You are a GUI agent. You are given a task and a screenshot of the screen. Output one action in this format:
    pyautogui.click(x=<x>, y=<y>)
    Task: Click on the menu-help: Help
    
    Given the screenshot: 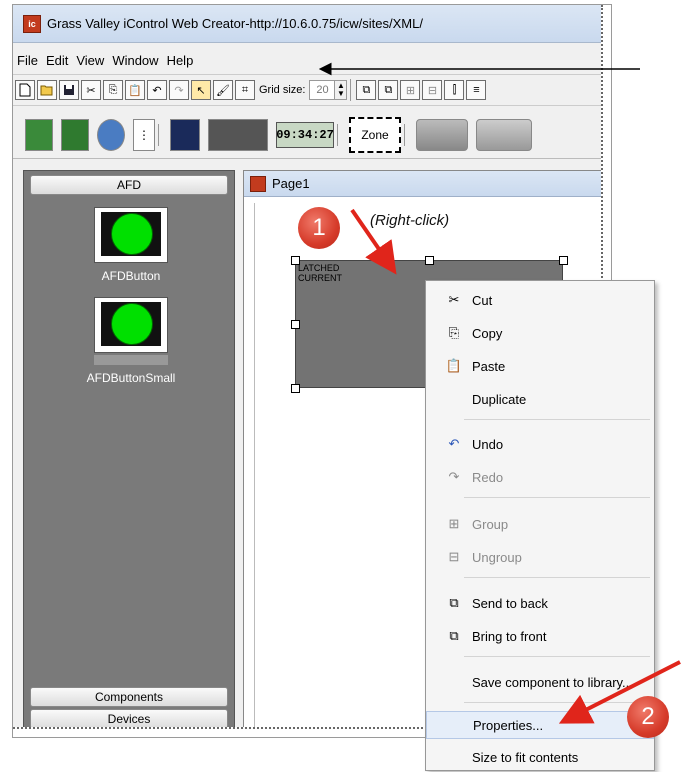 What is the action you would take?
    pyautogui.click(x=180, y=60)
    